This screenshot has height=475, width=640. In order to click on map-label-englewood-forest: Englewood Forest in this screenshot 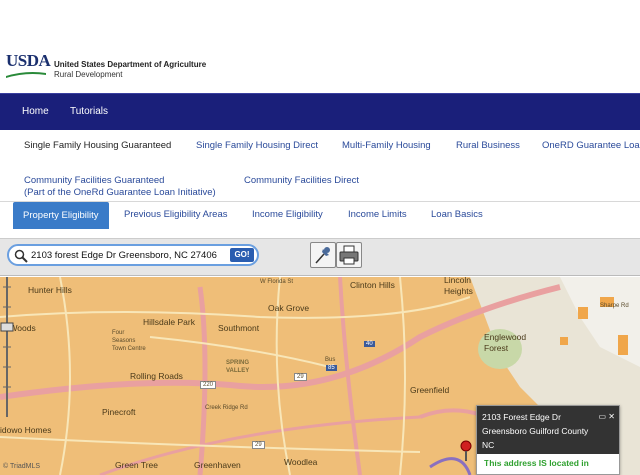, I will do `click(505, 342)`.